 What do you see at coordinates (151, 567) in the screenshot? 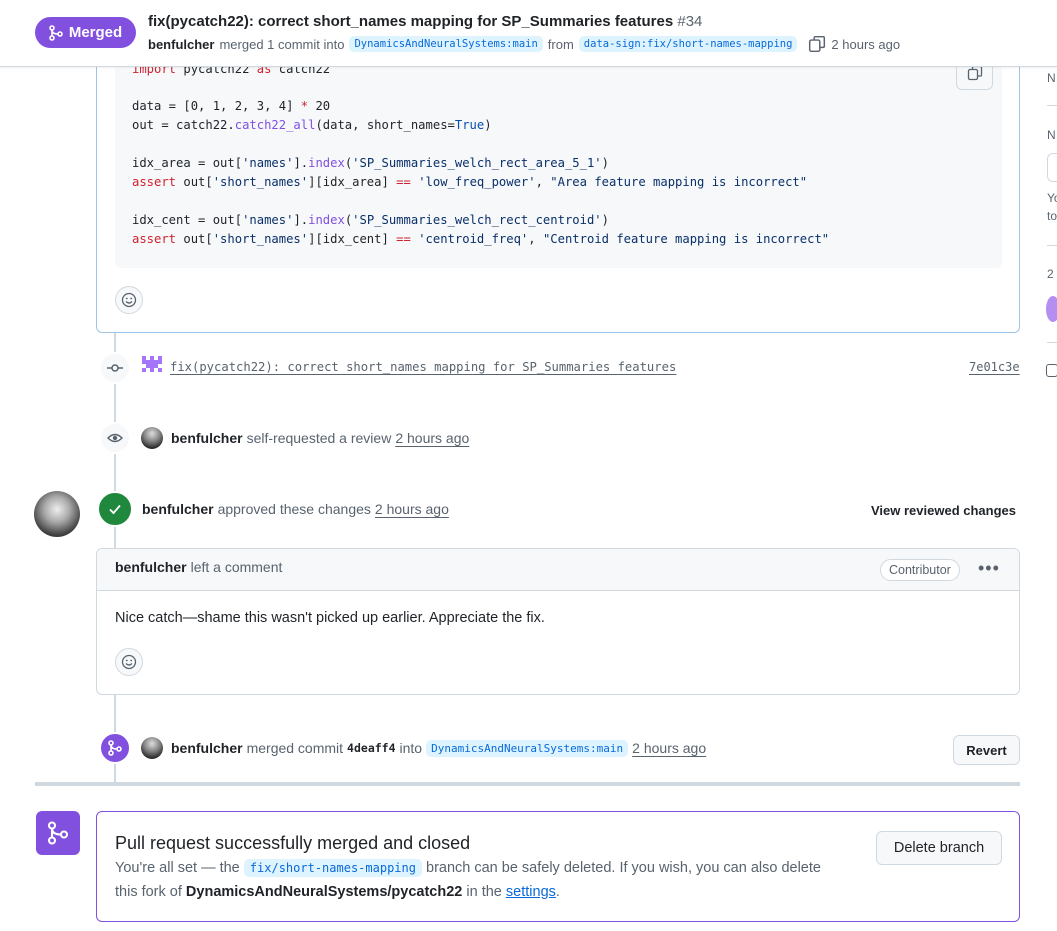
I see `comment-author: benfulcher` at bounding box center [151, 567].